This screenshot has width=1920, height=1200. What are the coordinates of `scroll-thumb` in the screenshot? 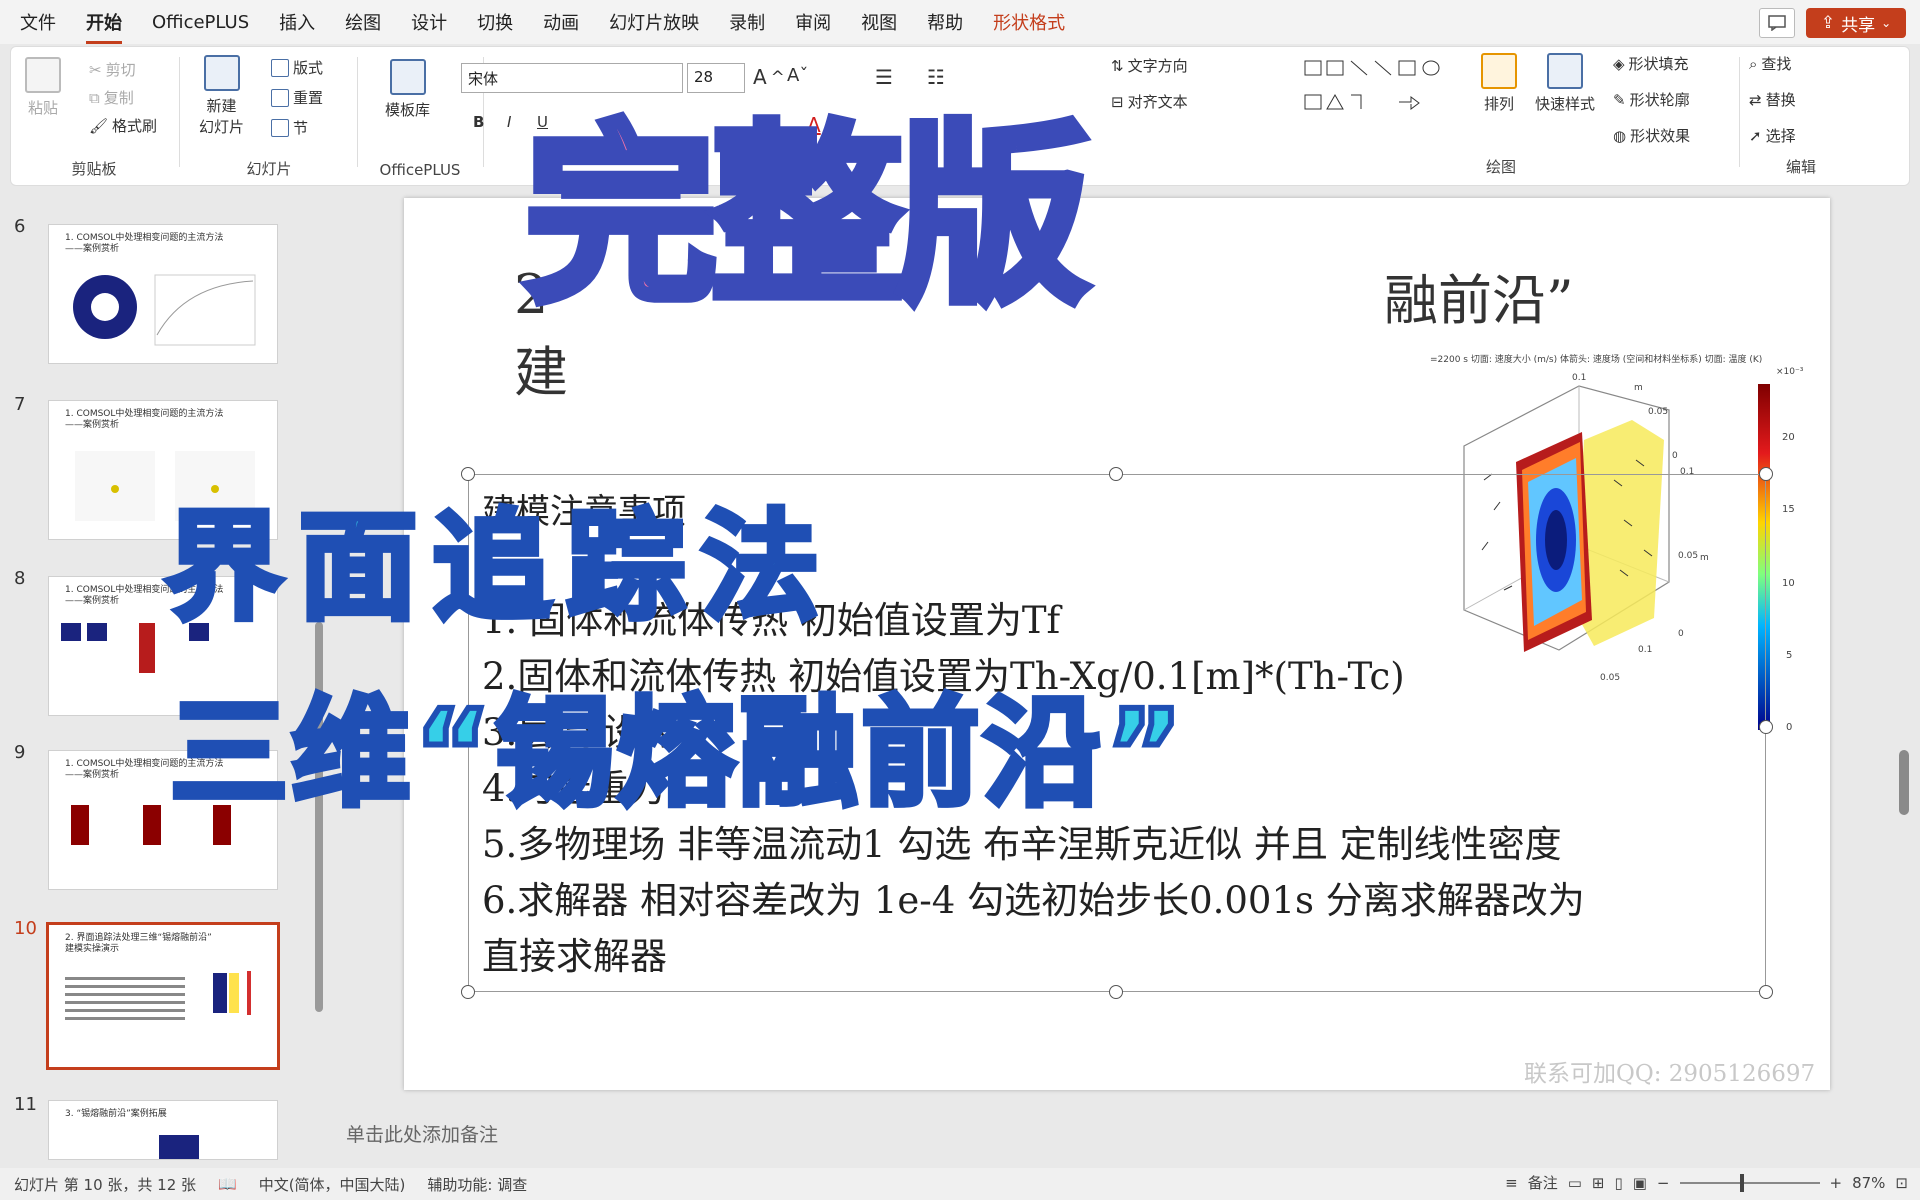 It's located at (1904, 782).